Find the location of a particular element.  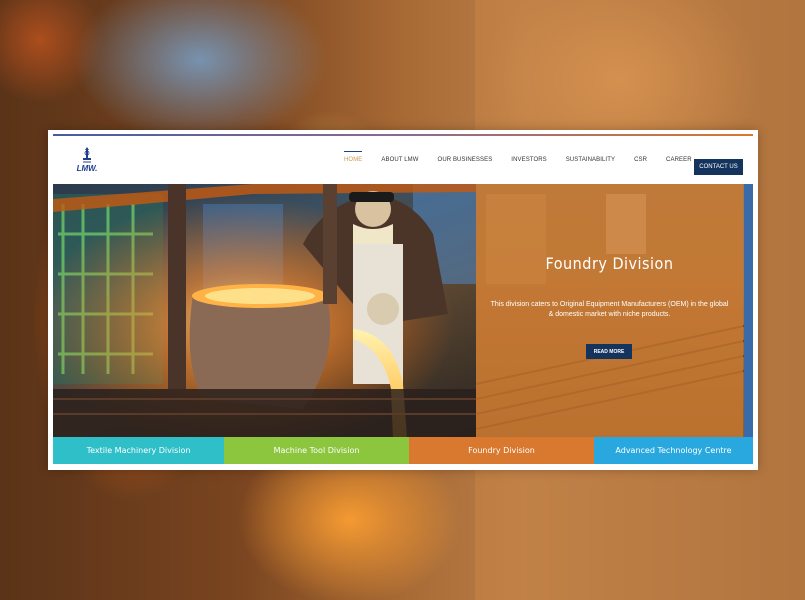

lmw-logo: LMW. is located at coordinates (87, 161).